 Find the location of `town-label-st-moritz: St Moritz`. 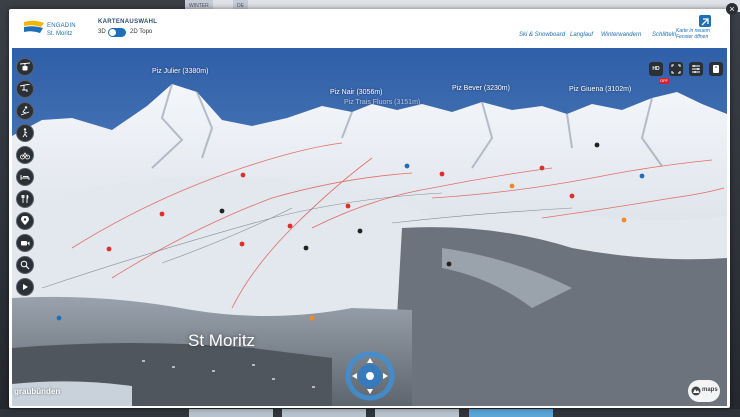

town-label-st-moritz: St Moritz is located at coordinates (221, 341).